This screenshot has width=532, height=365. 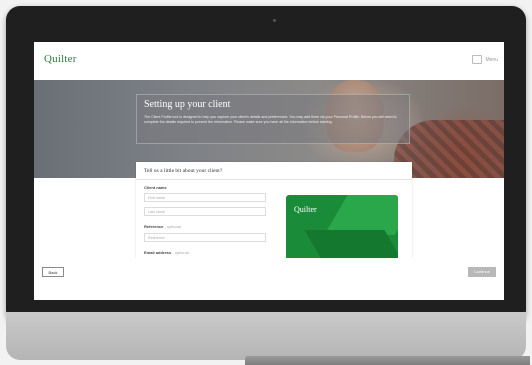 I want to click on last-name-input: Last name, so click(x=205, y=211).